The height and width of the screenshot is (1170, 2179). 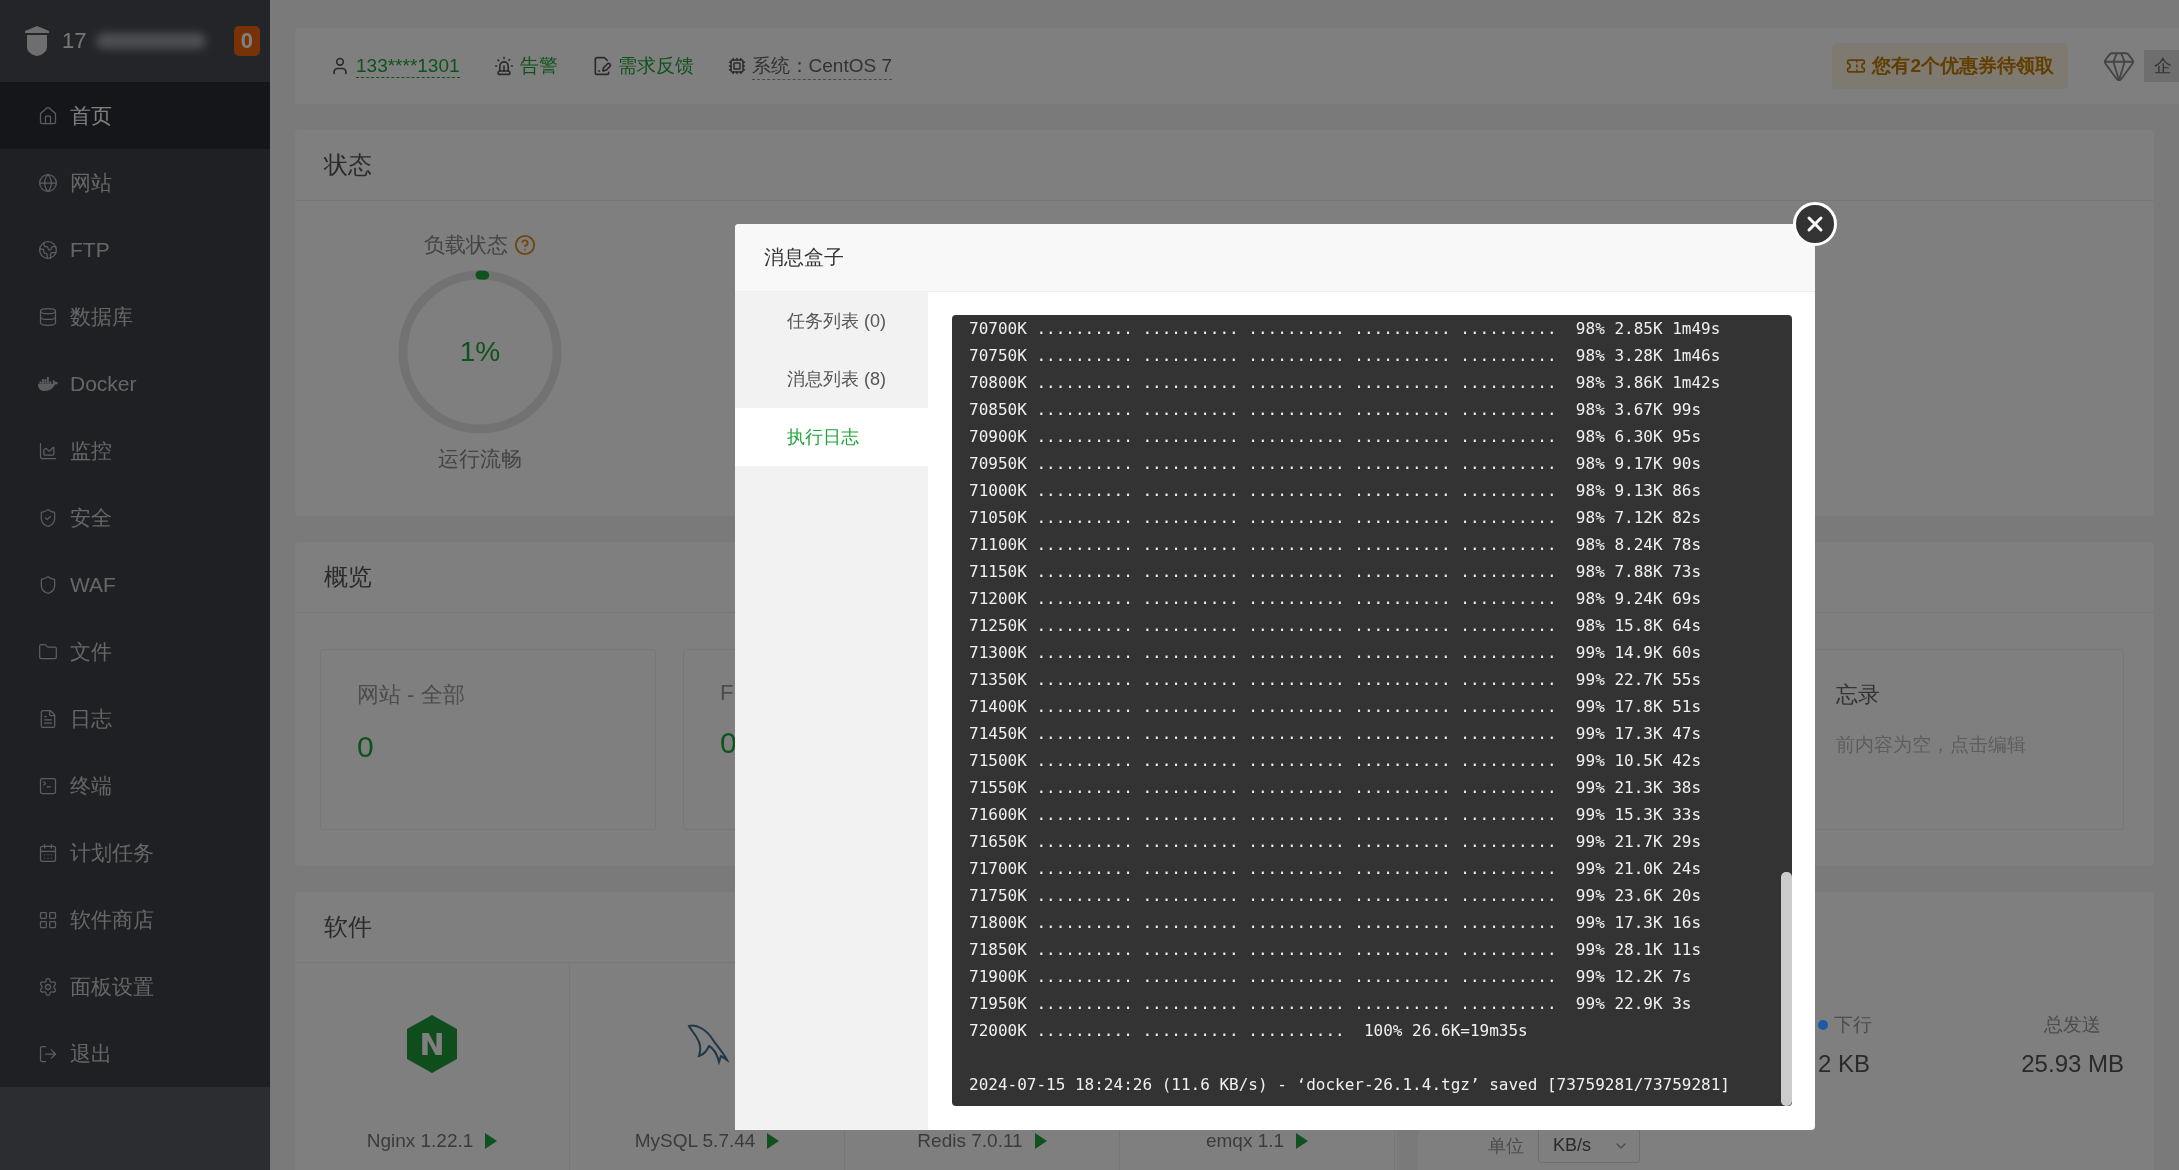 What do you see at coordinates (1336, 815) in the screenshot?
I see `log-line: 71600K .......... .......... .......... .......... .......... 99% 15.3K 33s` at bounding box center [1336, 815].